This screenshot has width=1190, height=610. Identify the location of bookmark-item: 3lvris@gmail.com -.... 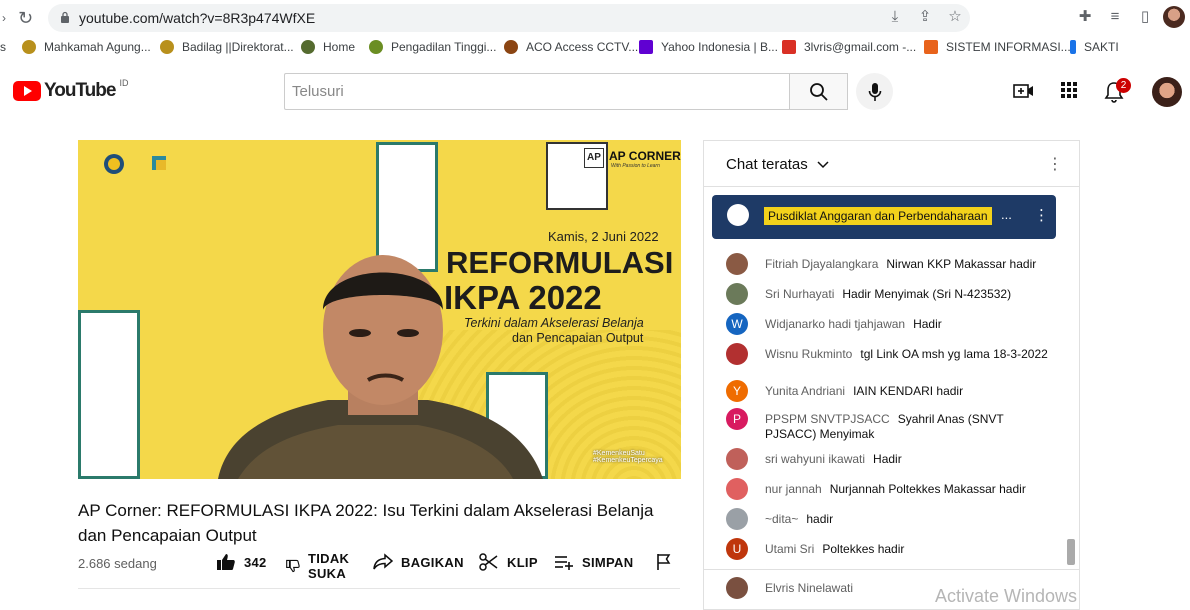
(849, 47).